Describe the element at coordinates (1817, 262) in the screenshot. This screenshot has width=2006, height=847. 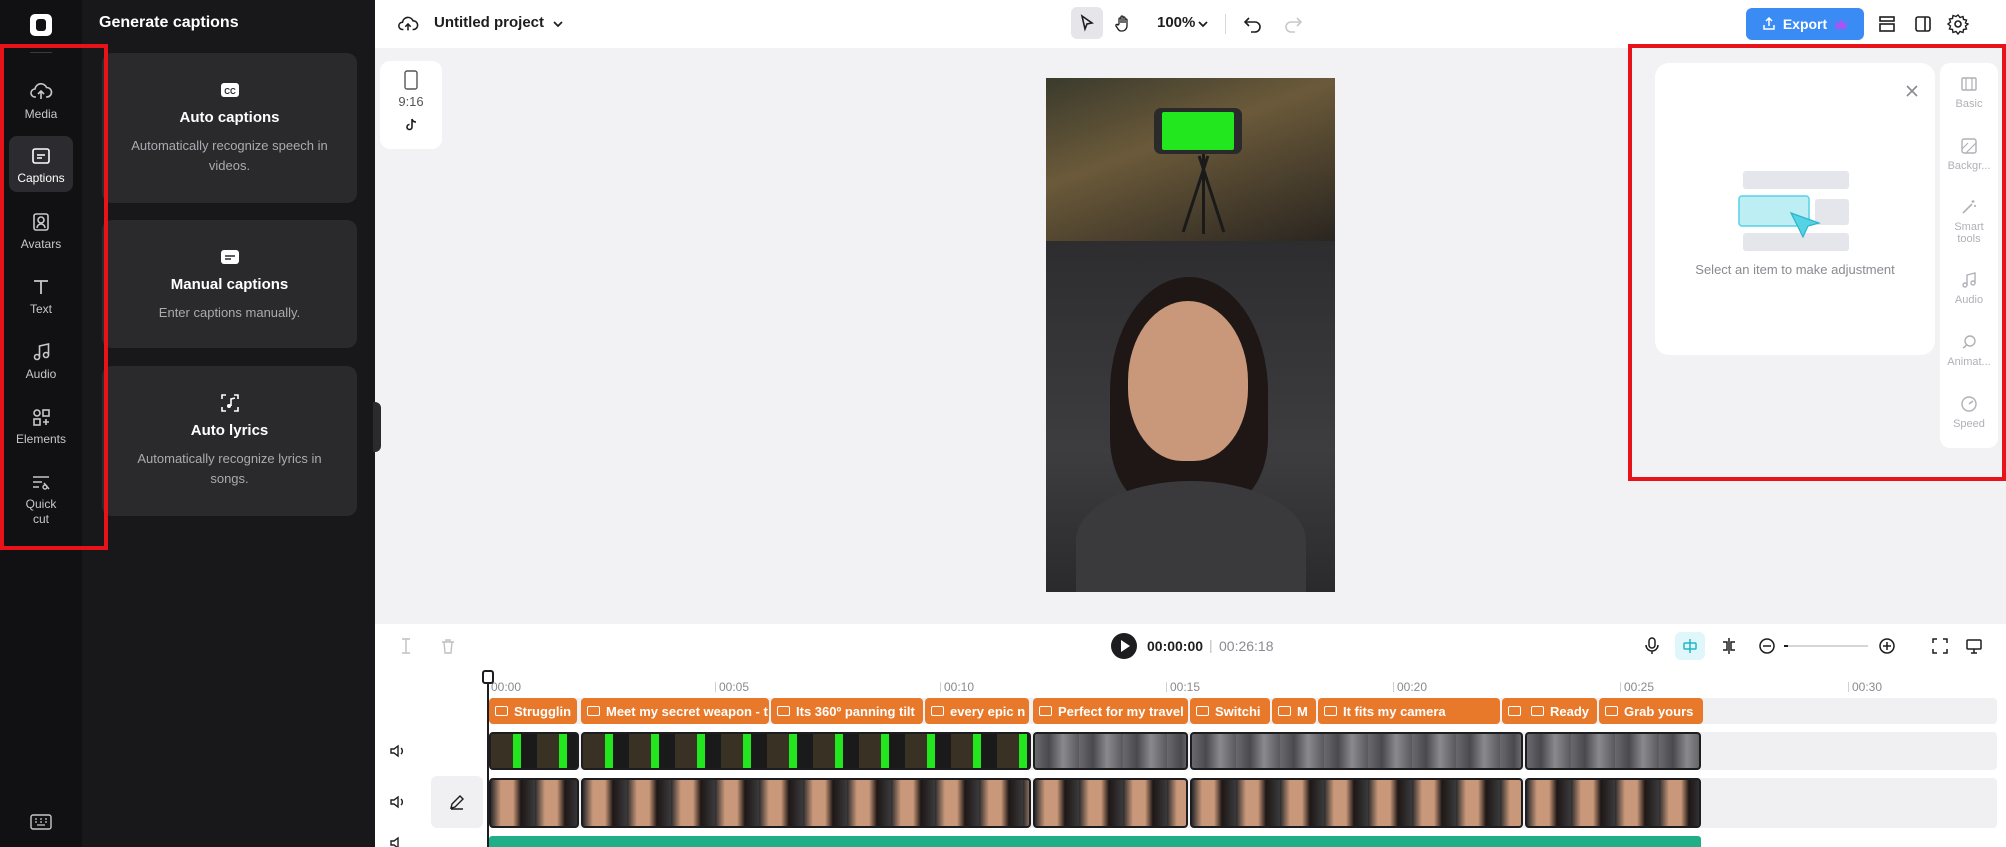
I see `highlight-box-properties` at that location.